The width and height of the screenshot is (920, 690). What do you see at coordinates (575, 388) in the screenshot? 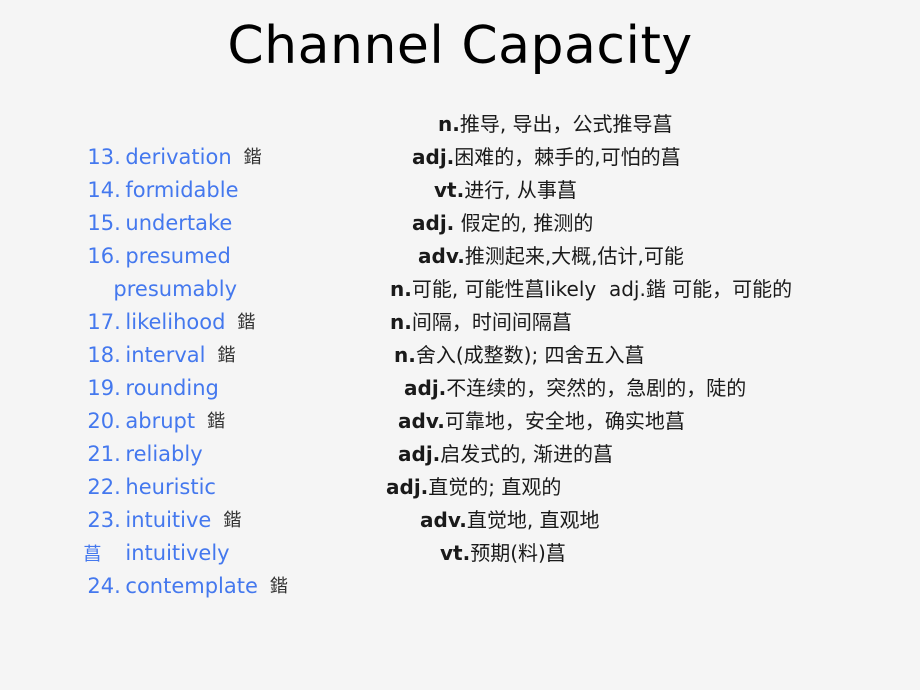
I see `definition-cell: adj.不连续的，突然的，急剧的，陡的` at bounding box center [575, 388].